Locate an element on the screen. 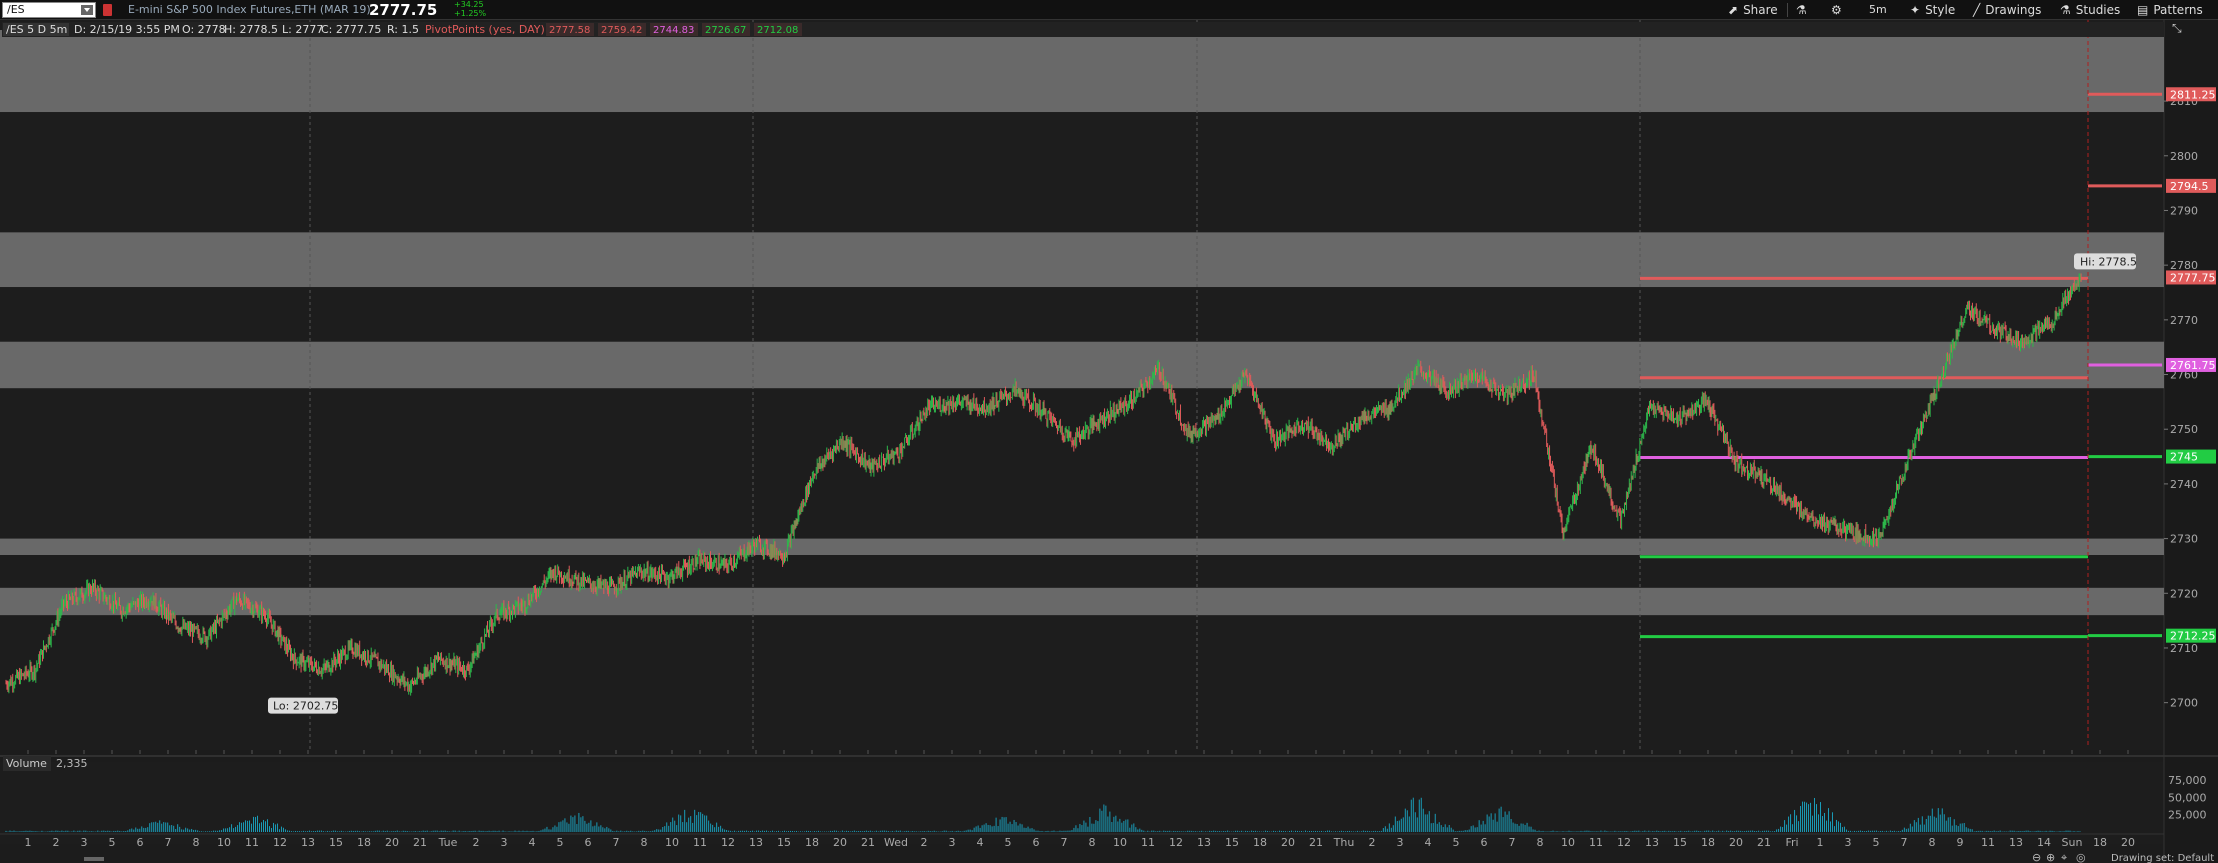 Image resolution: width=2218 pixels, height=863 pixels. time-tick-label: 14 is located at coordinates (2044, 842).